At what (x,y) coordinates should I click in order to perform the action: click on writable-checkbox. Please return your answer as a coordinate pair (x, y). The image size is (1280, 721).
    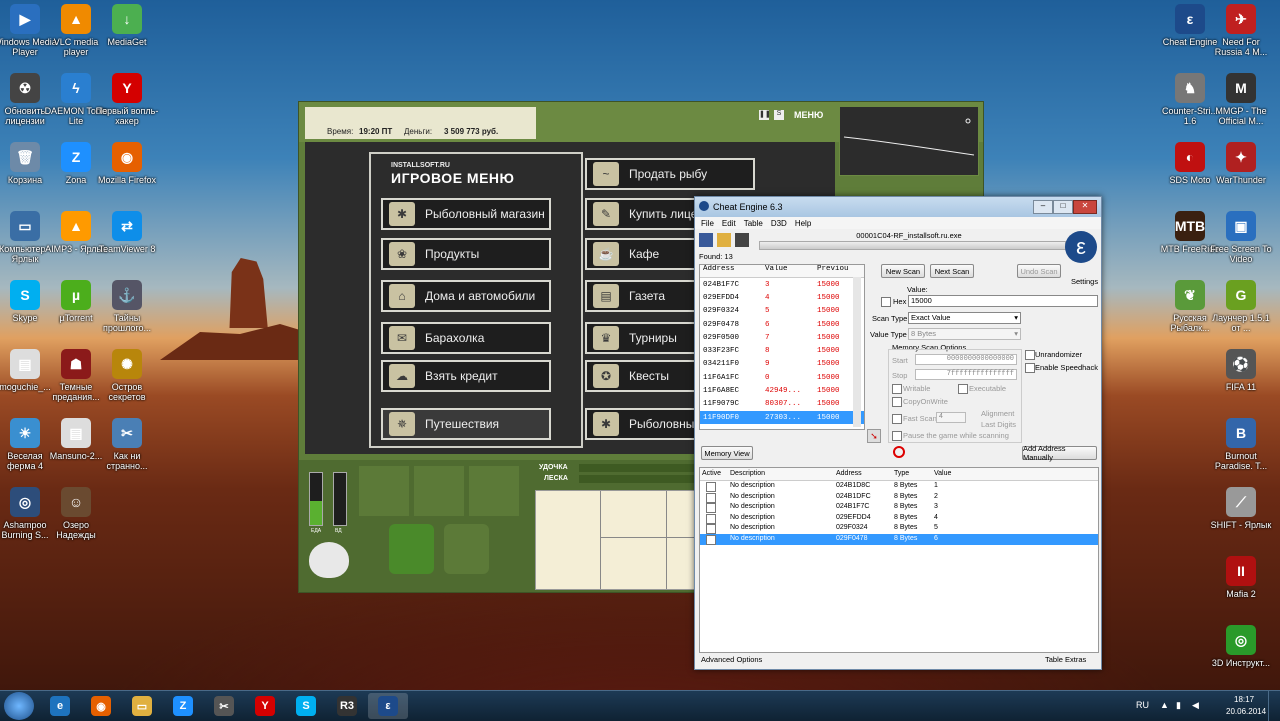
    Looking at the image, I should click on (897, 389).